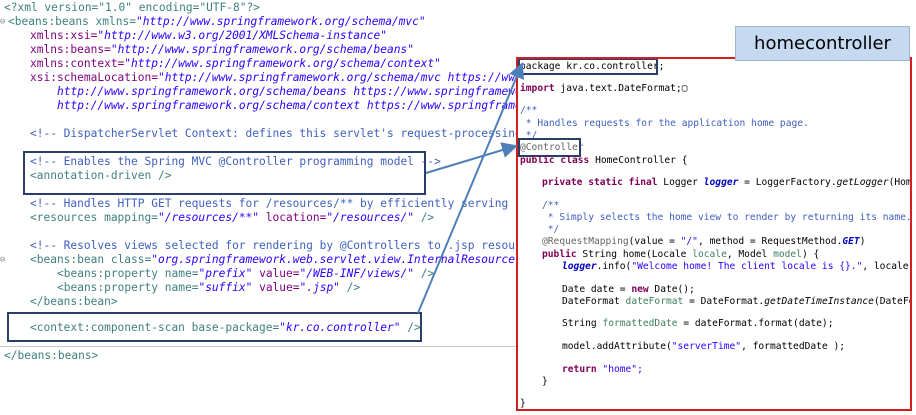  Describe the element at coordinates (602, 369) in the screenshot. I see `return-line: return "home";` at that location.